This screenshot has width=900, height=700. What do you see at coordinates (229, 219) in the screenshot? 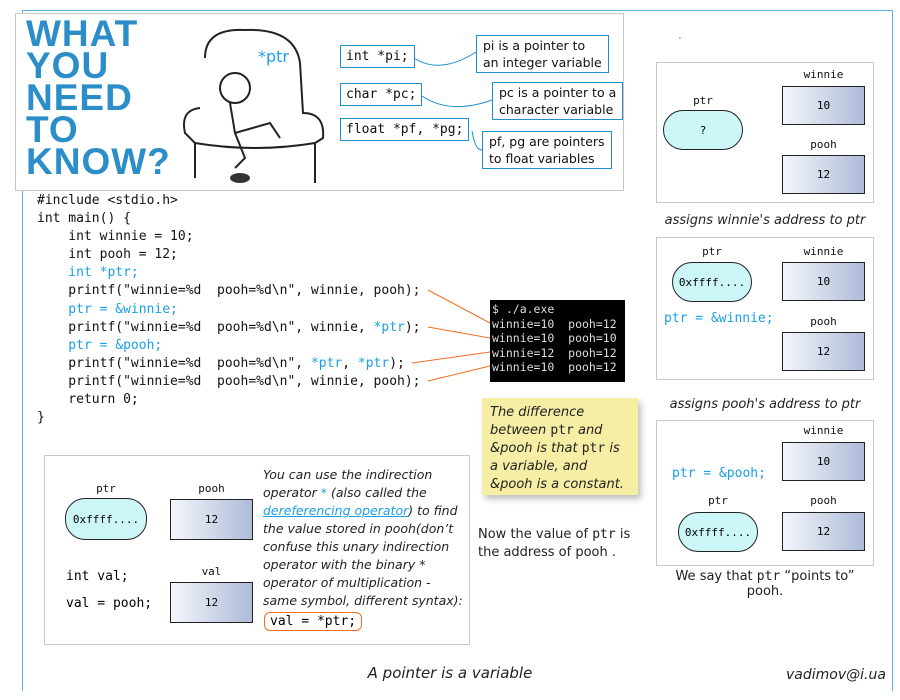
I see `code-line: int main() {` at bounding box center [229, 219].